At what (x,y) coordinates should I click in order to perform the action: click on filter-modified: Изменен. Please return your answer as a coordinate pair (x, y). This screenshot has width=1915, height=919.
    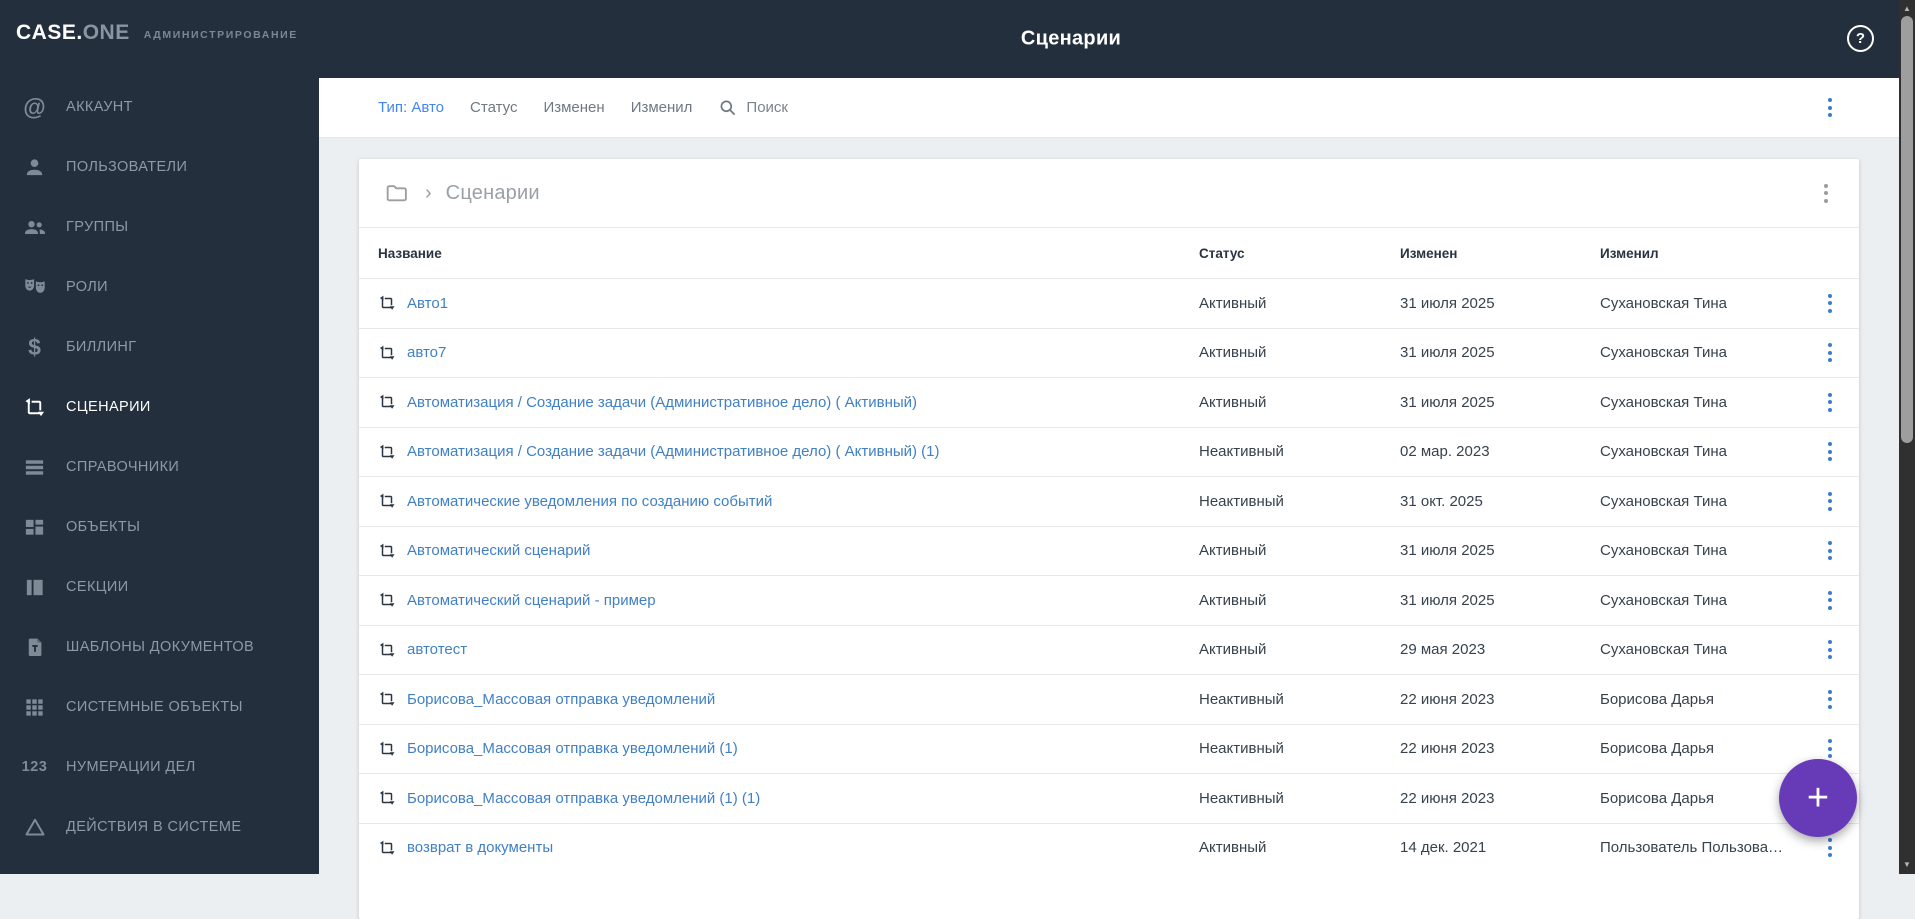
    Looking at the image, I should click on (573, 107).